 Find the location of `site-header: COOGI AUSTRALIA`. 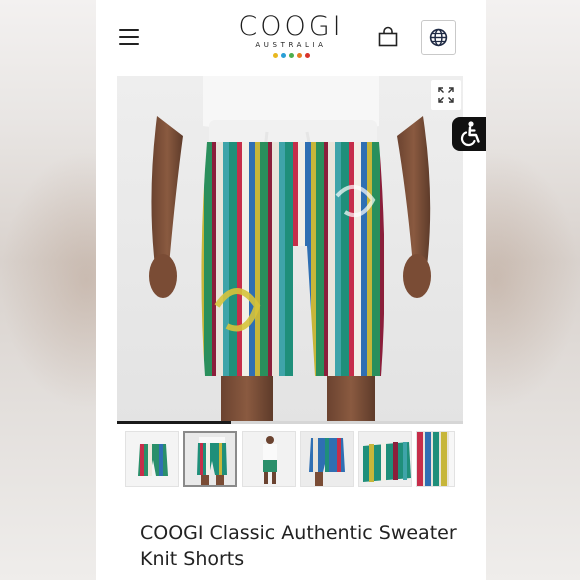

site-header: COOGI AUSTRALIA is located at coordinates (291, 38).